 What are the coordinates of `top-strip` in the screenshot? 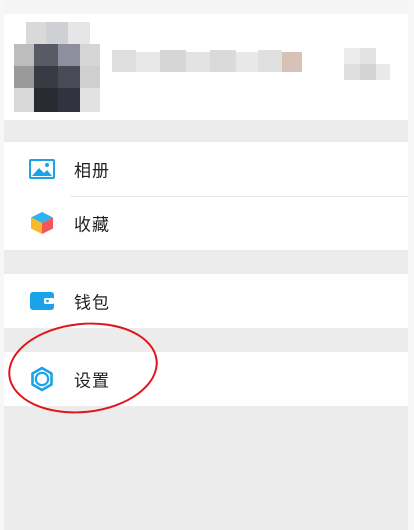 It's located at (207, 7).